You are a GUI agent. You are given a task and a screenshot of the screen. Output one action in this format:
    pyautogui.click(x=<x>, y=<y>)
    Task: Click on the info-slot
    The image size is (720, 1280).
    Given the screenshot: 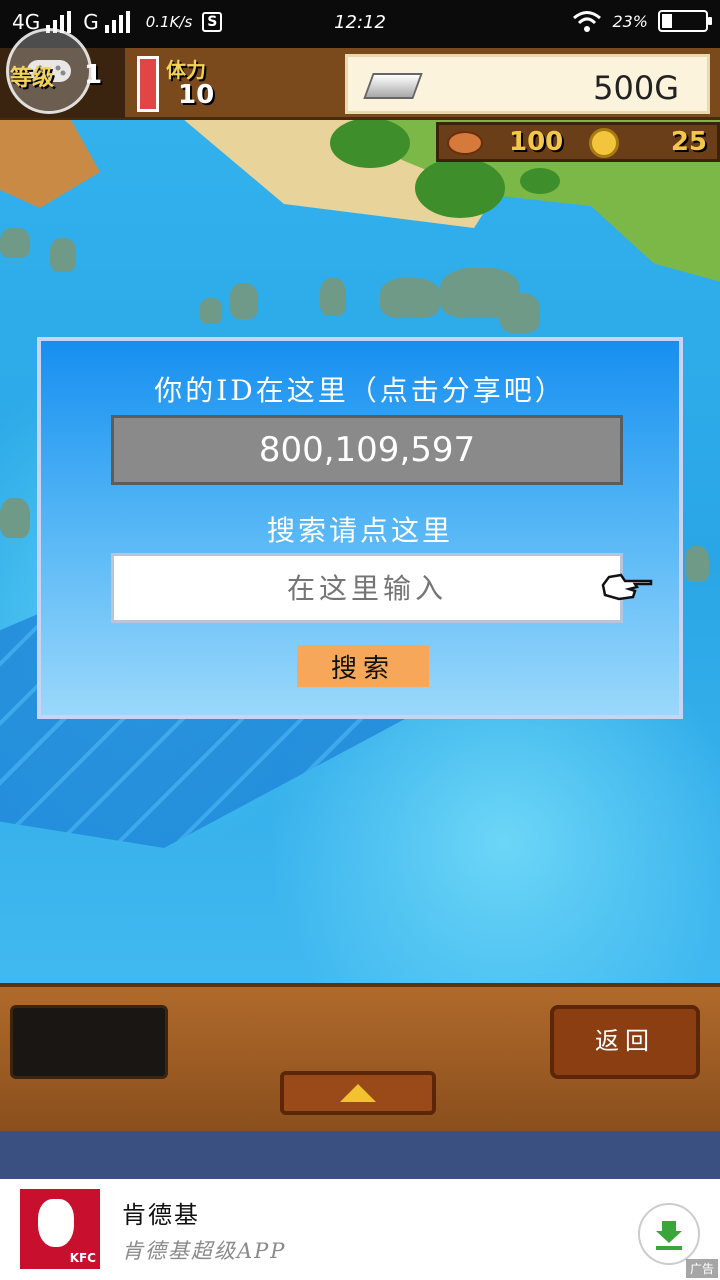 What is the action you would take?
    pyautogui.click(x=89, y=1042)
    